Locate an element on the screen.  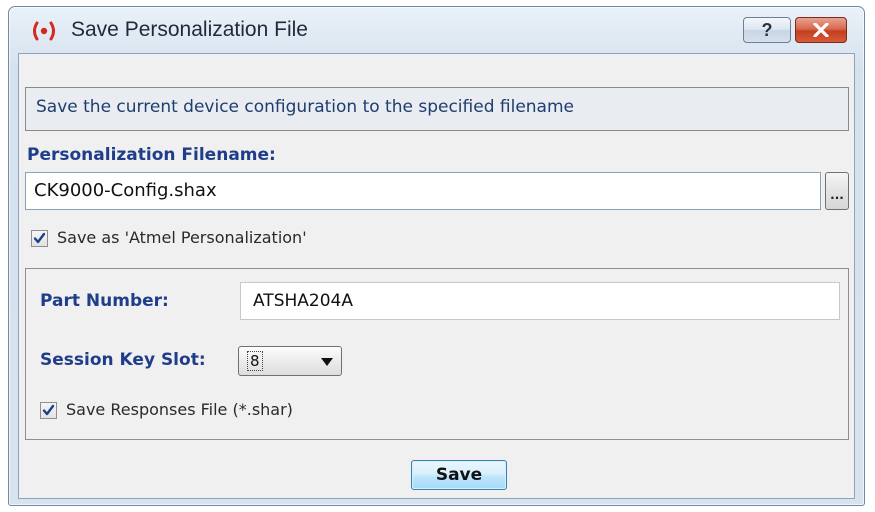
window-title: Save Personalization File is located at coordinates (189, 29).